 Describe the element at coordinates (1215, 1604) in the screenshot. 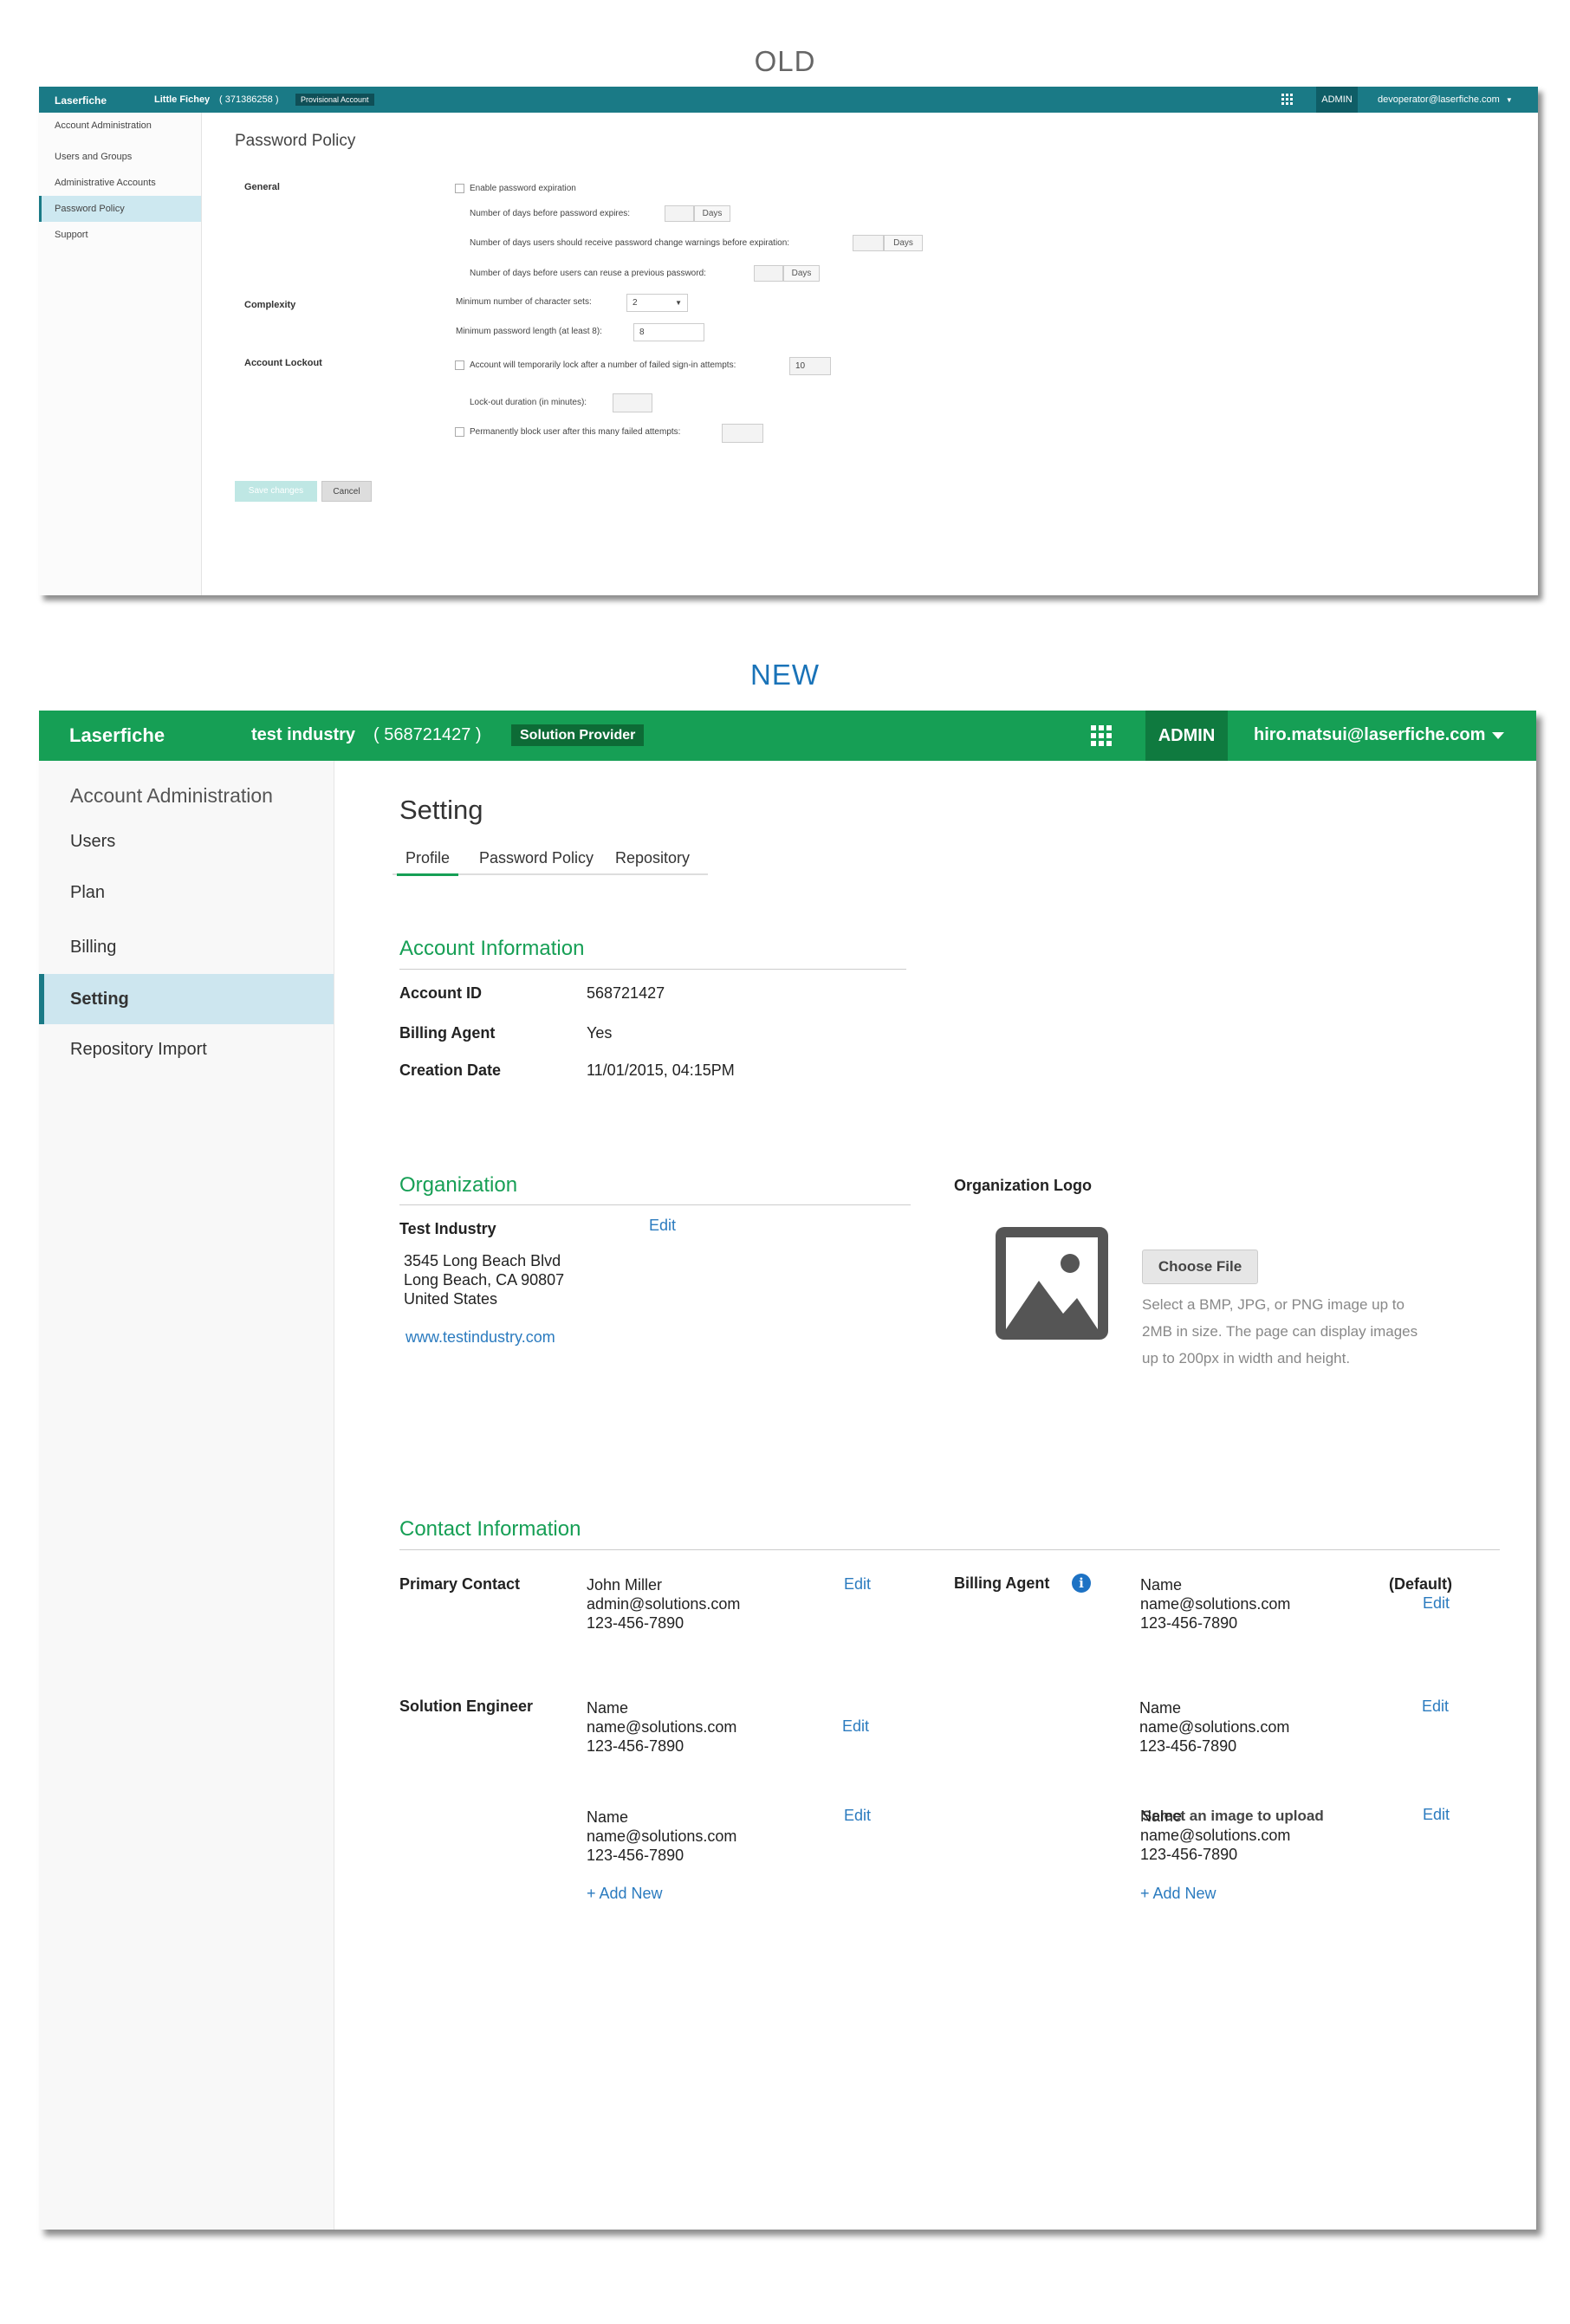

I see `billing-agent-1-email: name@solutions.com` at that location.